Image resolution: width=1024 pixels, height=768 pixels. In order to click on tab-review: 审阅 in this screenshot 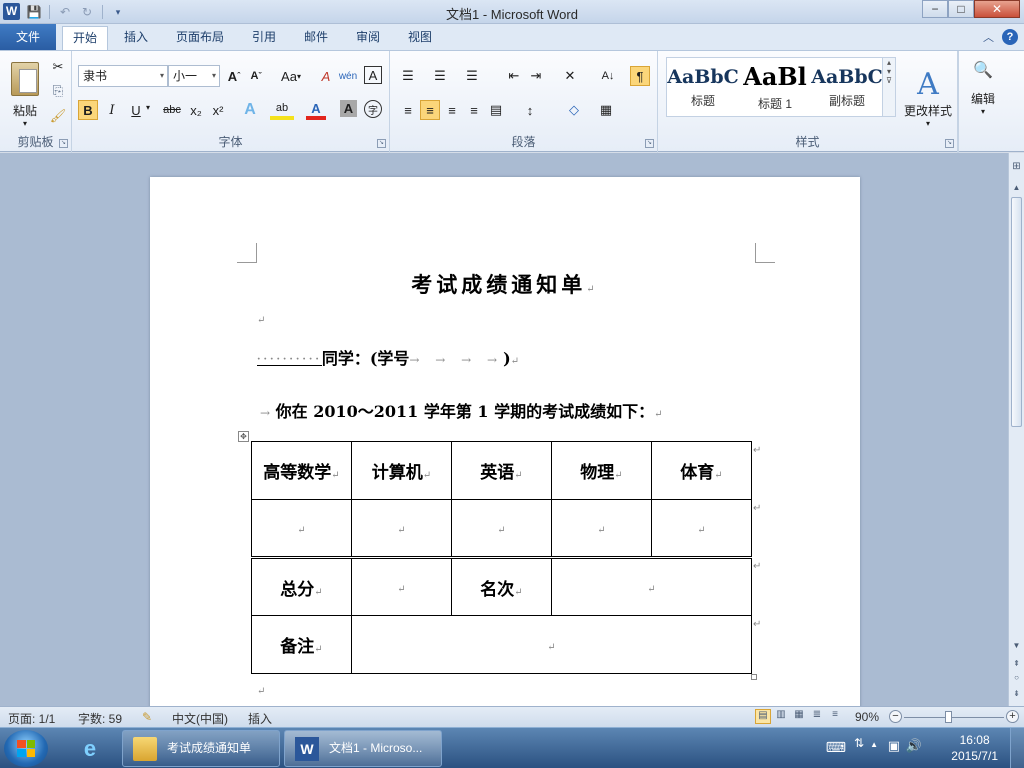, I will do `click(368, 38)`.